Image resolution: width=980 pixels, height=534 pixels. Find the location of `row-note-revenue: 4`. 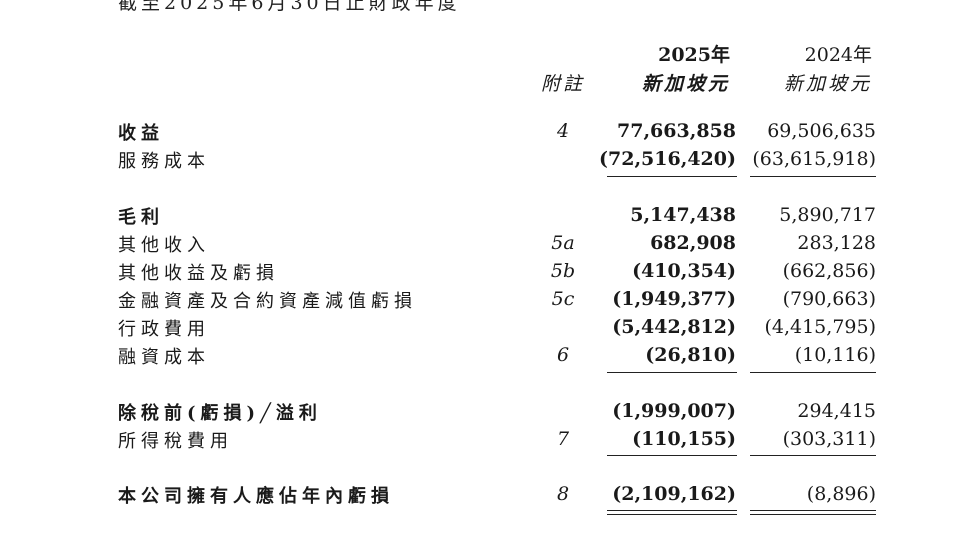

row-note-revenue: 4 is located at coordinates (563, 131).